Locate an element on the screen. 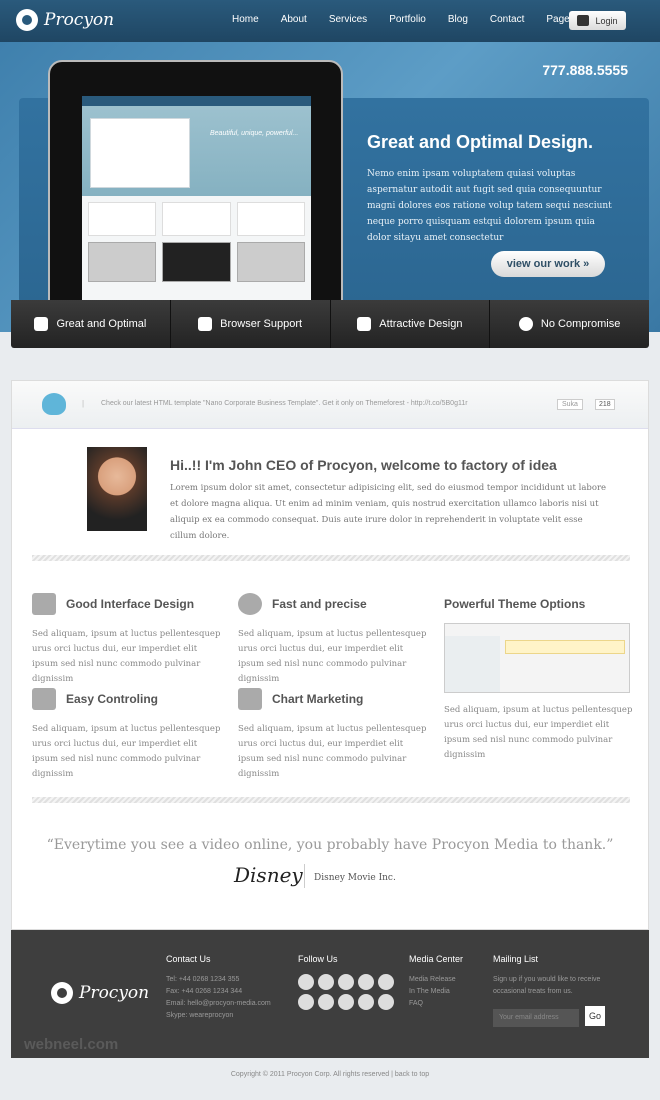  feature-title: Good Interface Design is located at coordinates (130, 604).